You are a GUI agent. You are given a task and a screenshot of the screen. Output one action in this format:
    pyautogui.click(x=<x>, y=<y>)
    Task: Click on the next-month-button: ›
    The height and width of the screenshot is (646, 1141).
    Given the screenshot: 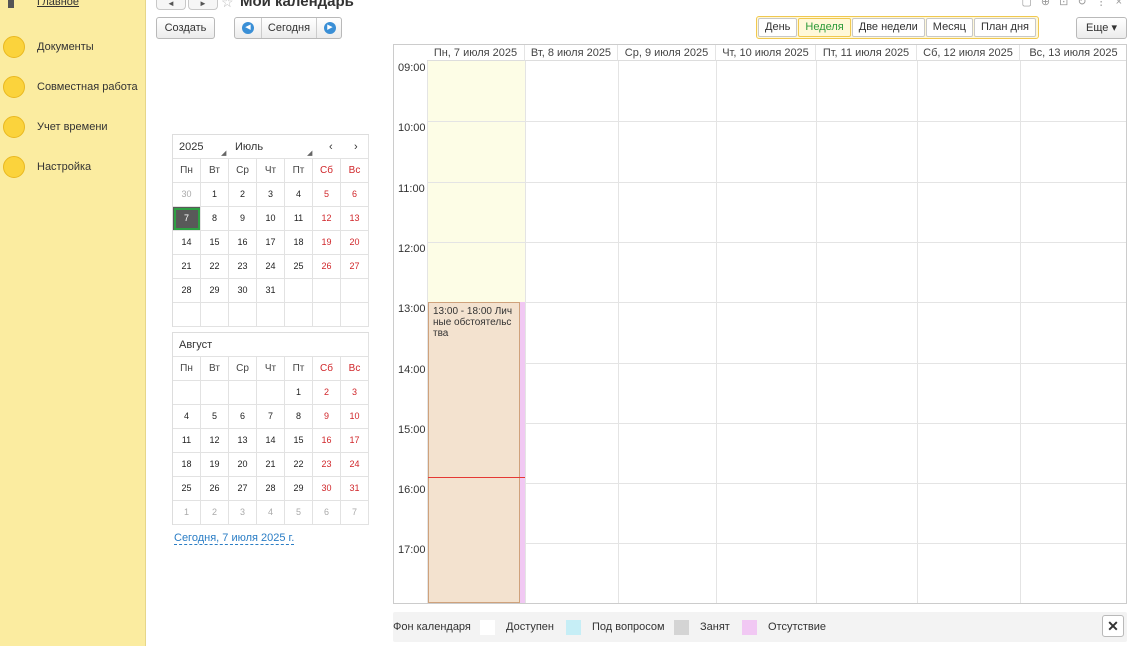 What is the action you would take?
    pyautogui.click(x=356, y=147)
    